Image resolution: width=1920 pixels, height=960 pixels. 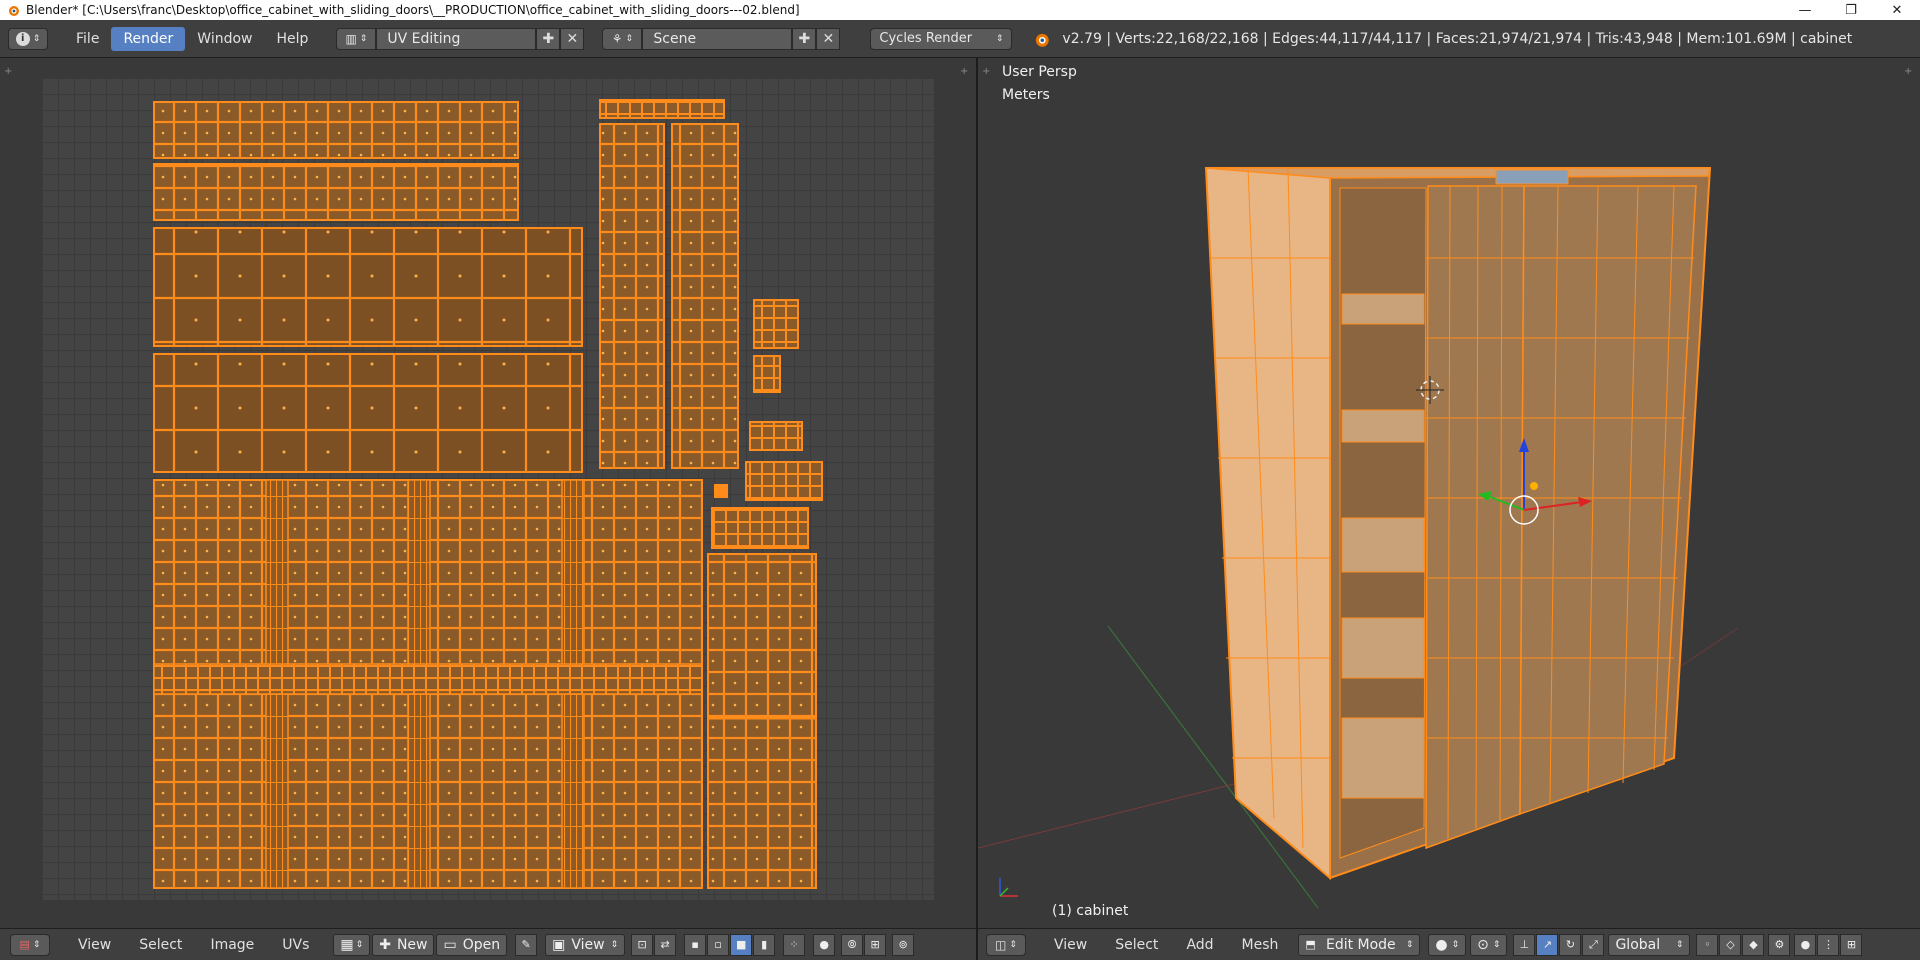 I want to click on translate-manipulator-icon: ↗, so click(x=1547, y=944).